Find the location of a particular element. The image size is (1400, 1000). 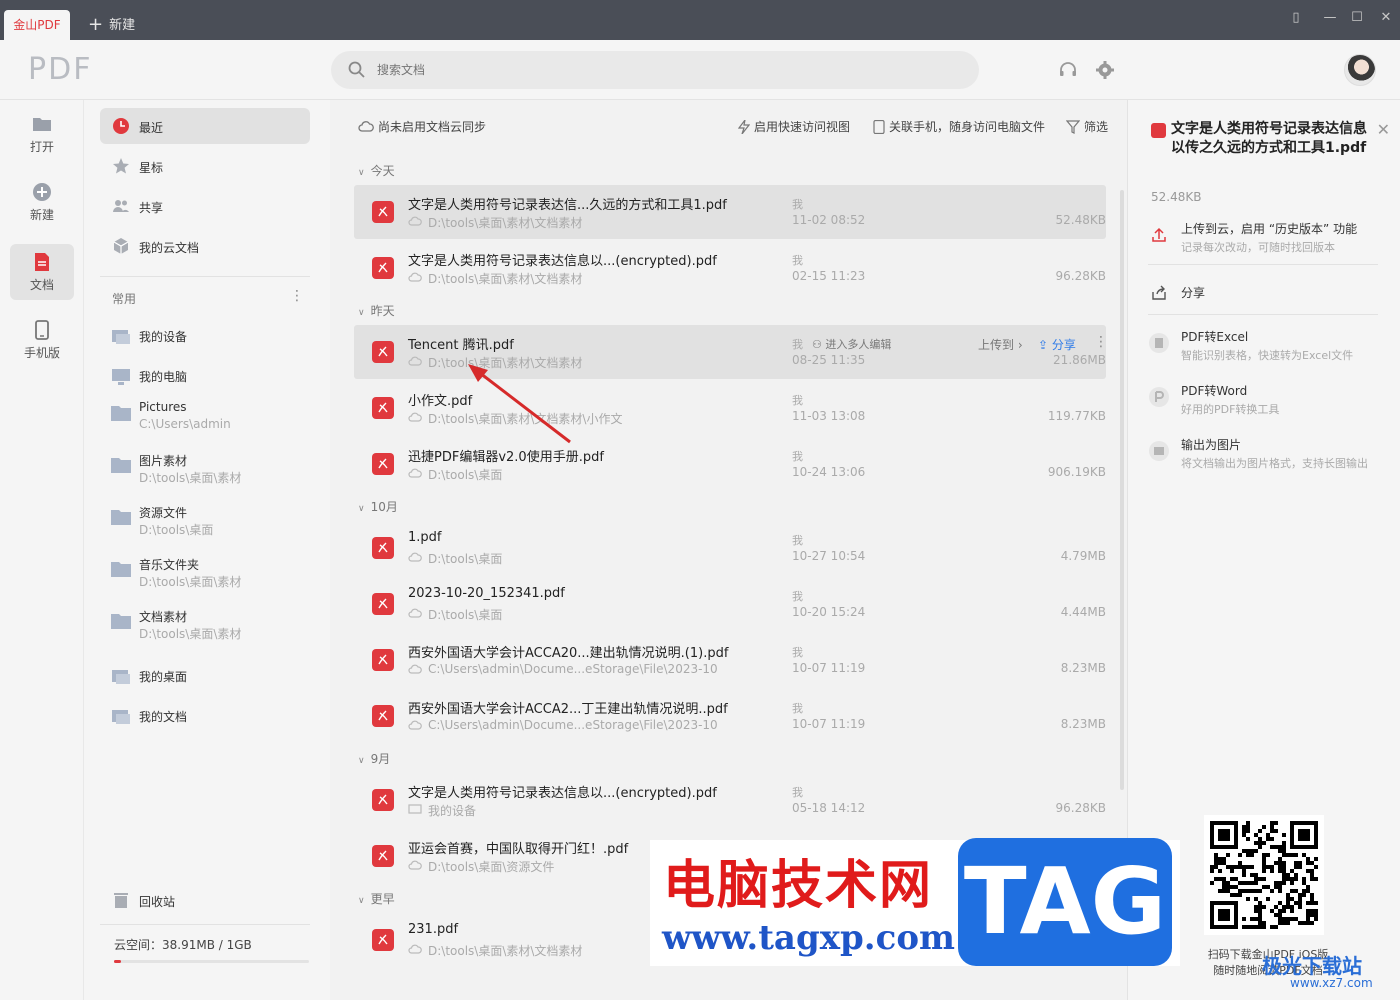

share-button: ⇪ 分享 is located at coordinates (1057, 344).